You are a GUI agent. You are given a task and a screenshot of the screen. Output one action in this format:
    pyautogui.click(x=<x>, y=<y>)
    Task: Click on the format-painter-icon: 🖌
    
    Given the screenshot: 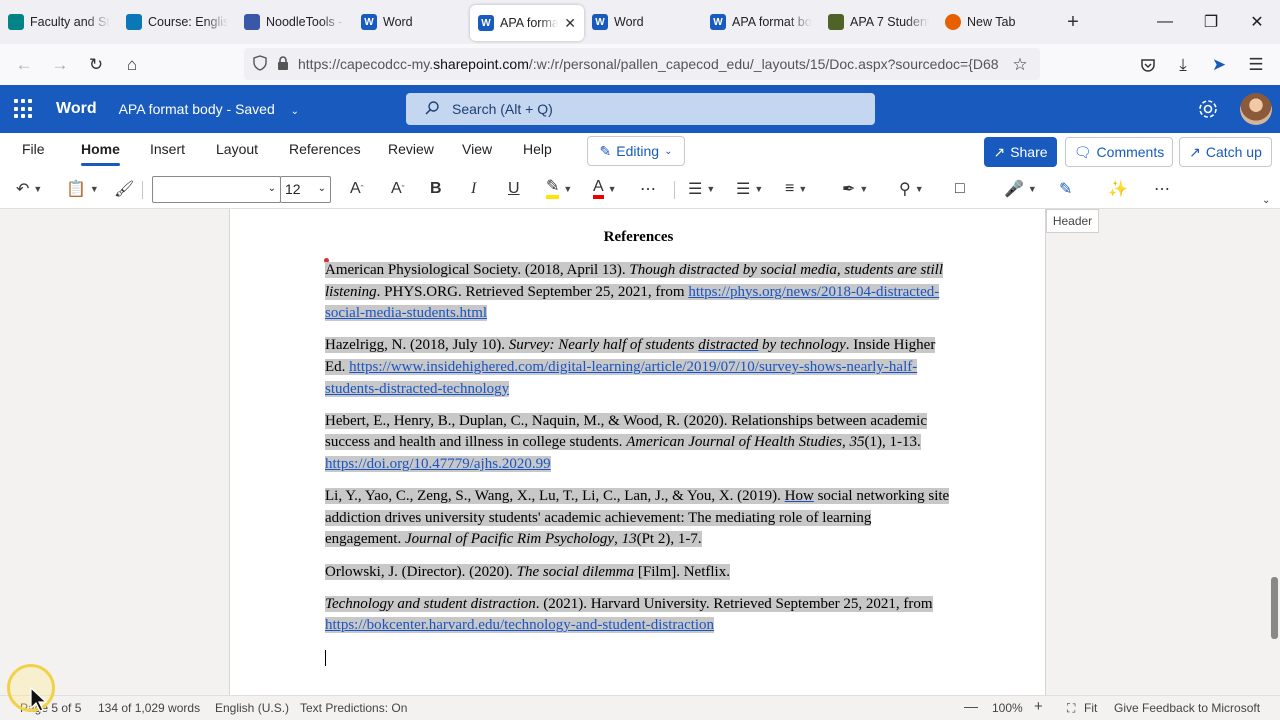 What is the action you would take?
    pyautogui.click(x=124, y=189)
    